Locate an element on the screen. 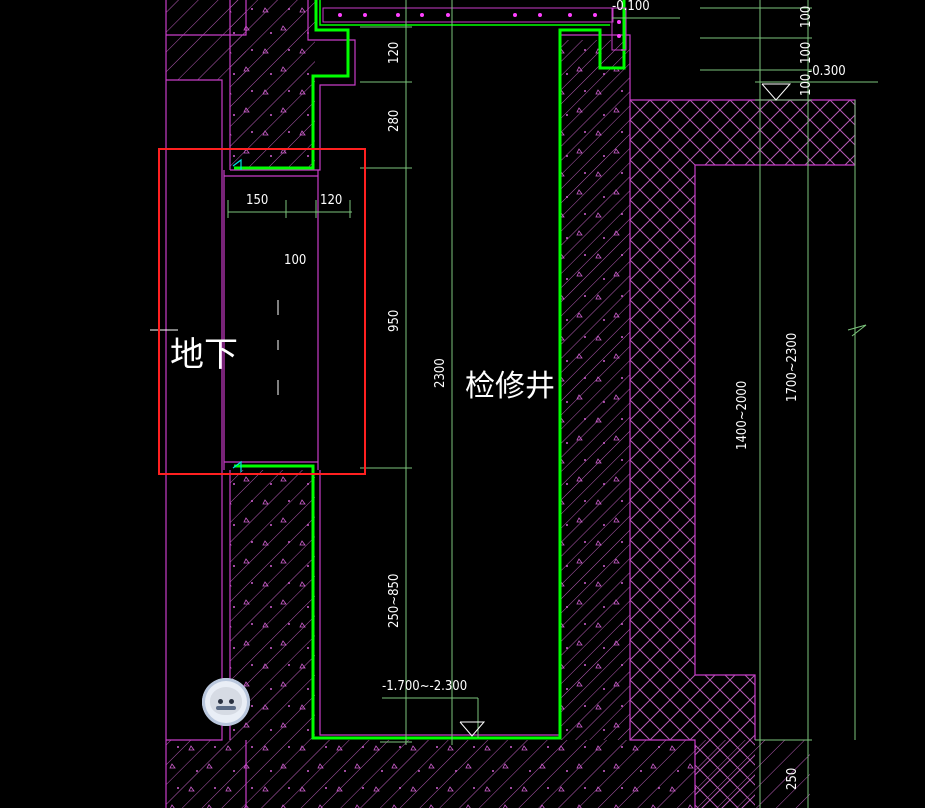 Image resolution: width=925 pixels, height=808 pixels. dim-150-label: 150 is located at coordinates (257, 200).